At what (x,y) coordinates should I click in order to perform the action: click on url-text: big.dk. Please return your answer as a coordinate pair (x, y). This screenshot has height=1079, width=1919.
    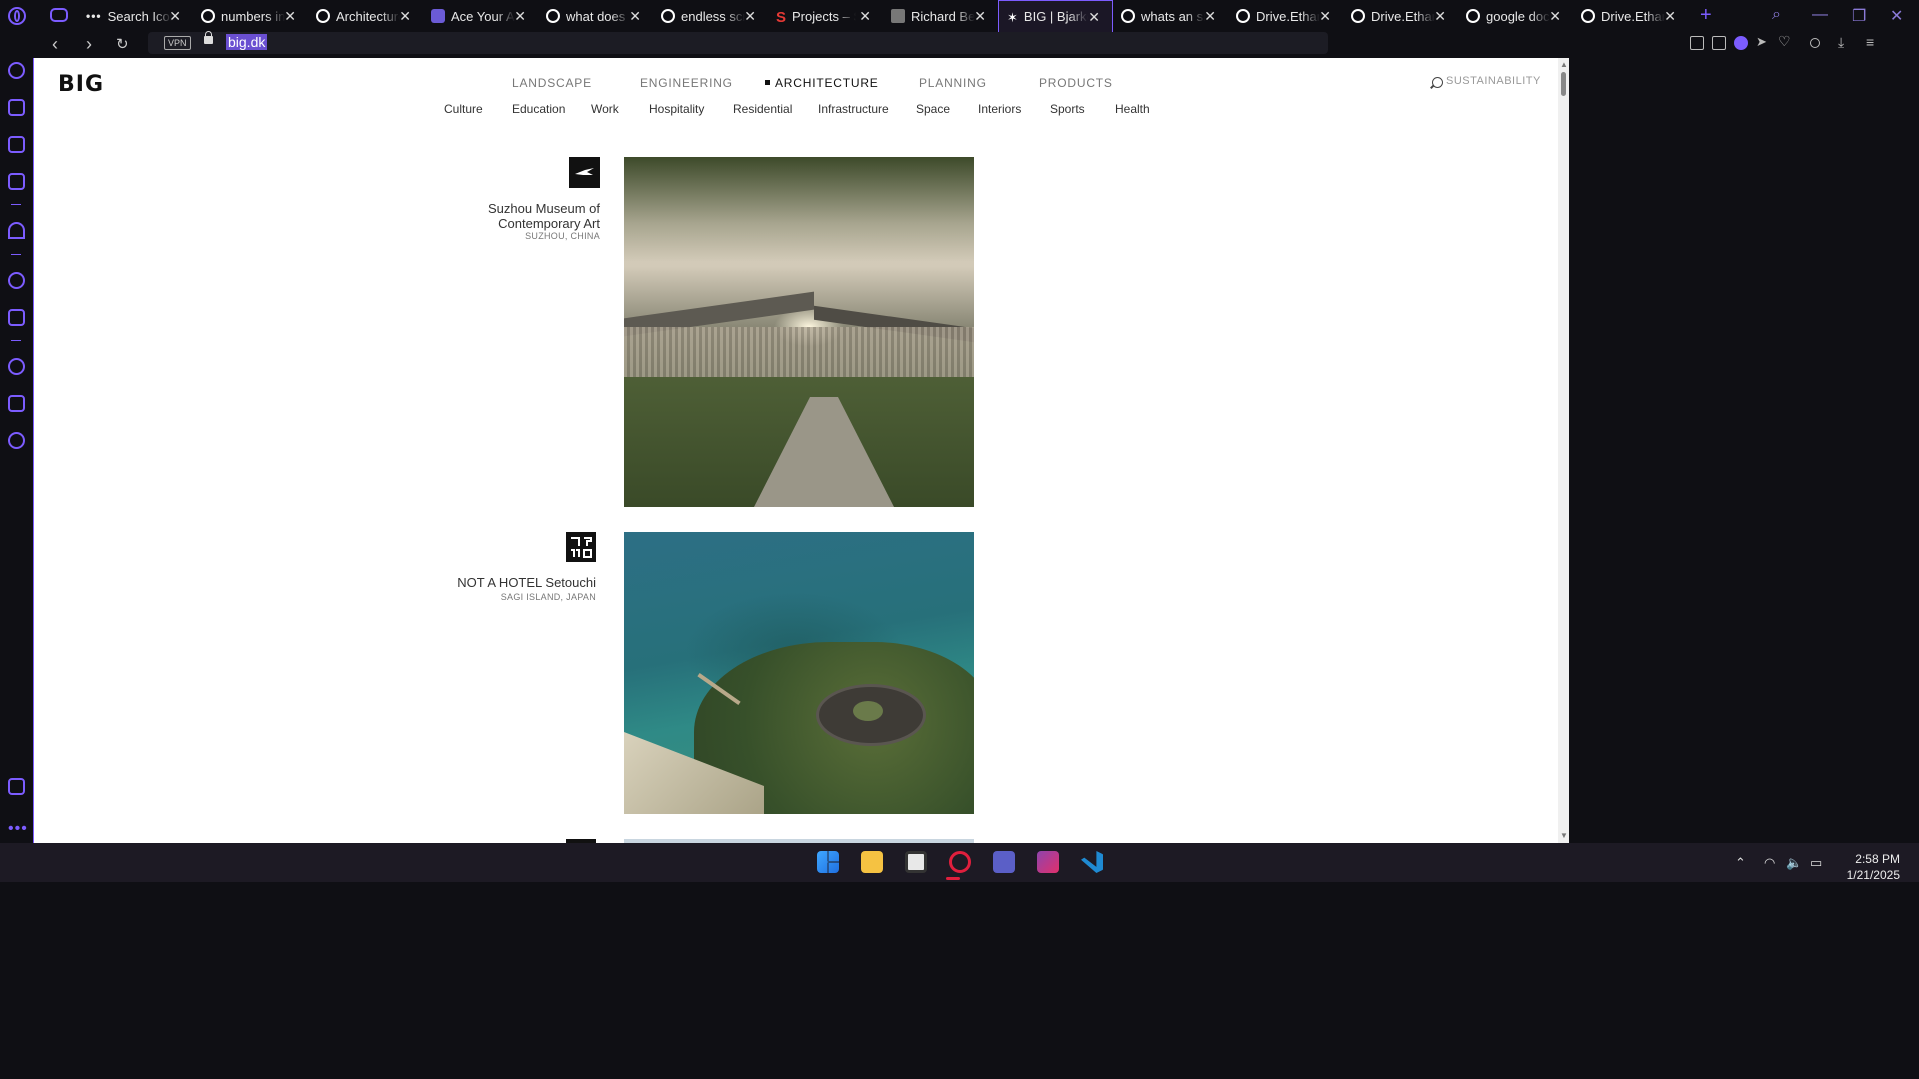
    Looking at the image, I should click on (247, 42).